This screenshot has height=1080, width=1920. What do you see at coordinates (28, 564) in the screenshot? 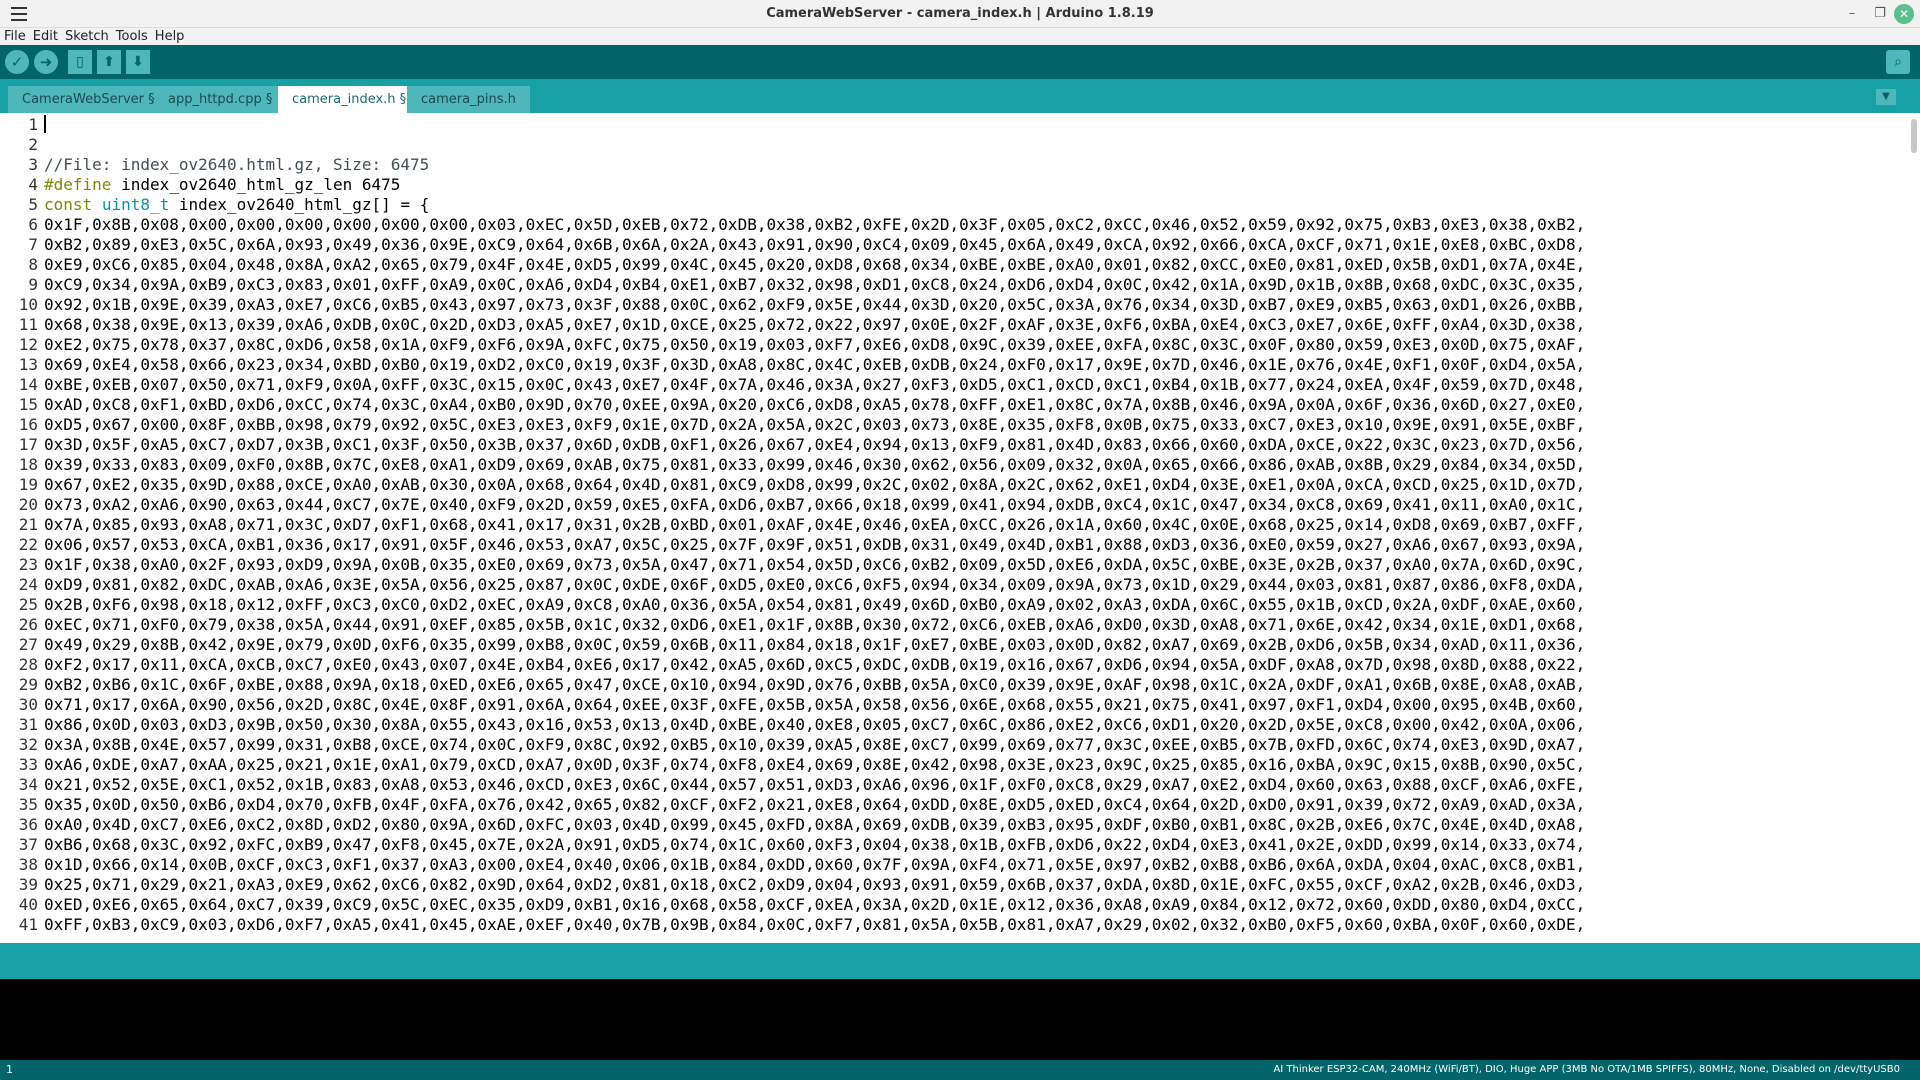
I see `line-number: 23` at bounding box center [28, 564].